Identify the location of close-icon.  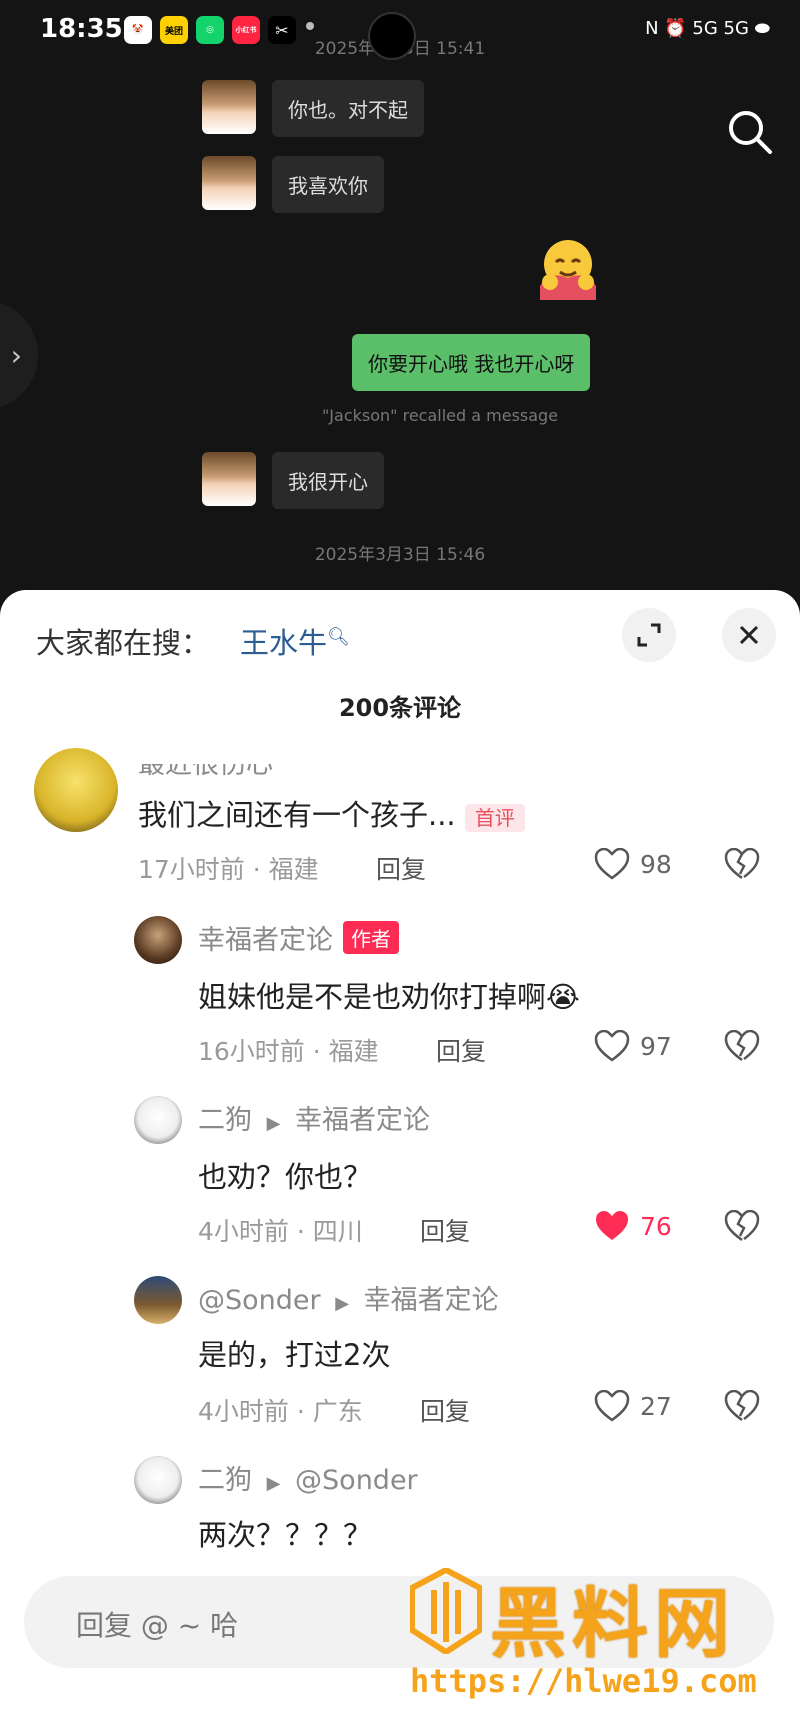
(749, 635).